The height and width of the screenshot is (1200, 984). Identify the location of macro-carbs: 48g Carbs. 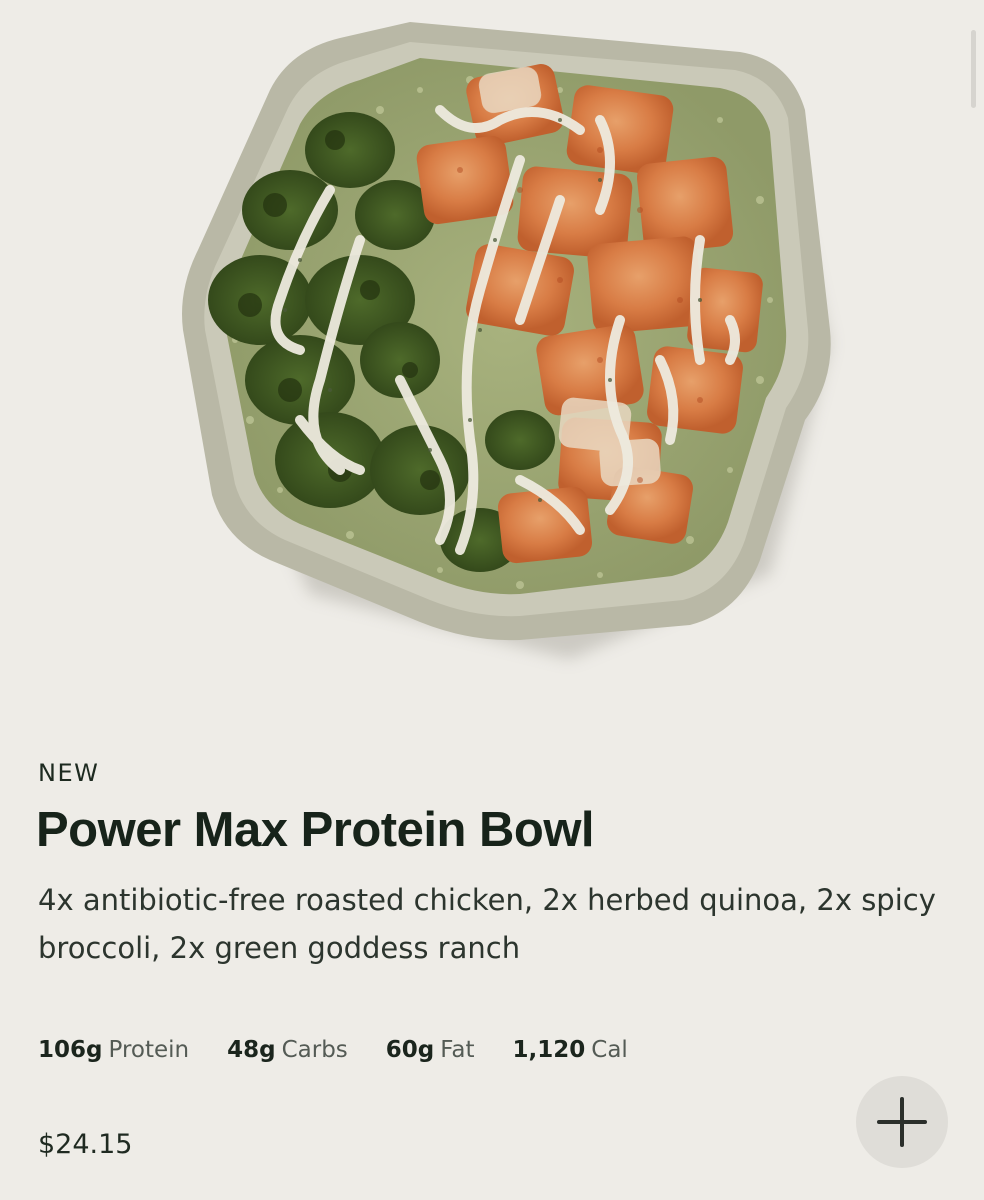
(287, 1050).